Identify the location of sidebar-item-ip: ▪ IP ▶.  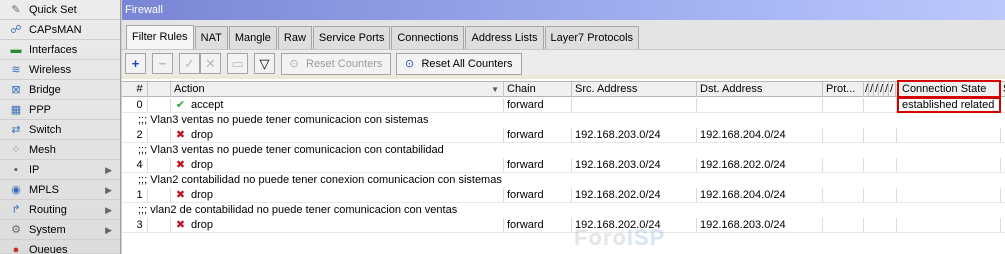
(60, 170).